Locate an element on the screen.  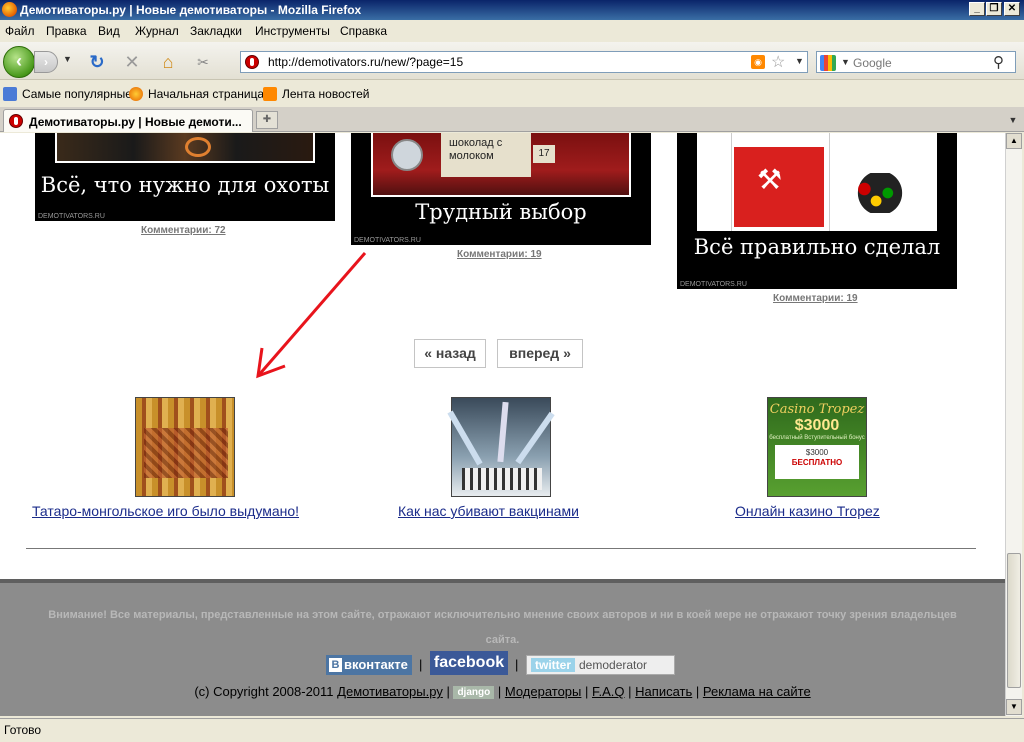
demotivator-poster: Всё, что нужно для охоты DEMOTIVATORS.RU is located at coordinates (185, 177).